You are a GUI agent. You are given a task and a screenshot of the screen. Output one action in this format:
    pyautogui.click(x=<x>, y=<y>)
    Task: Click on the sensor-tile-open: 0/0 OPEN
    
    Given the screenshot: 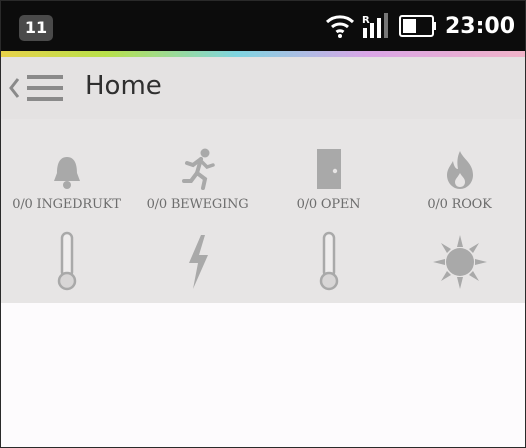 What is the action you would take?
    pyautogui.click(x=328, y=175)
    